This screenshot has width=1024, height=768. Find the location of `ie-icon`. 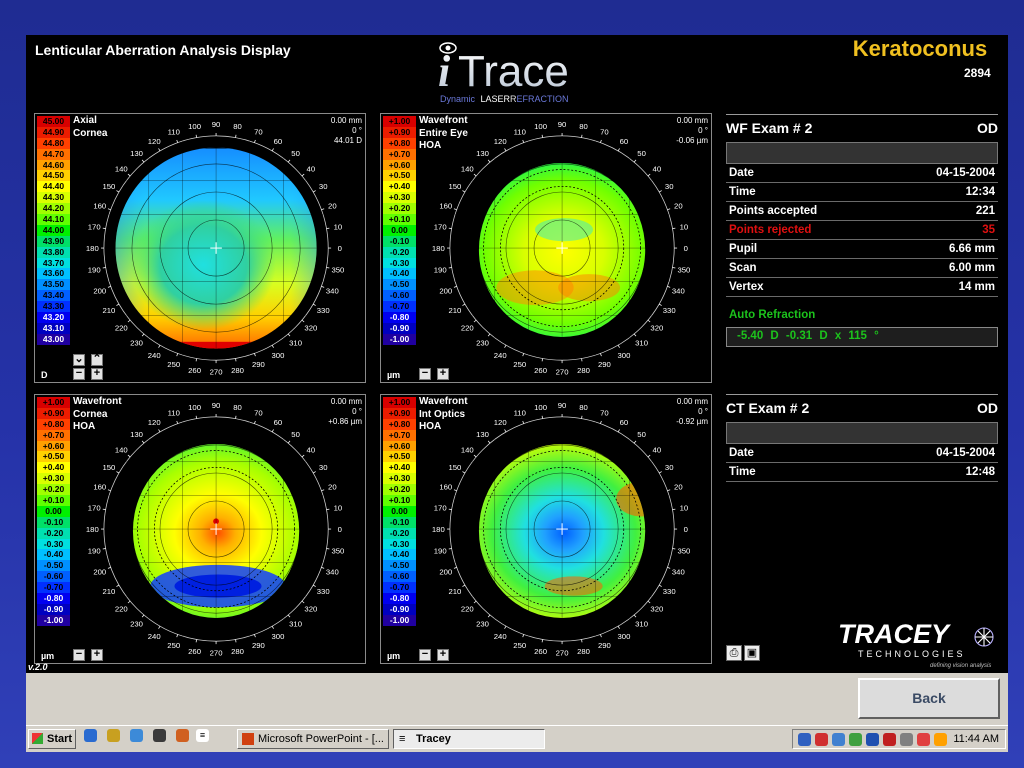

ie-icon is located at coordinates (90, 735).